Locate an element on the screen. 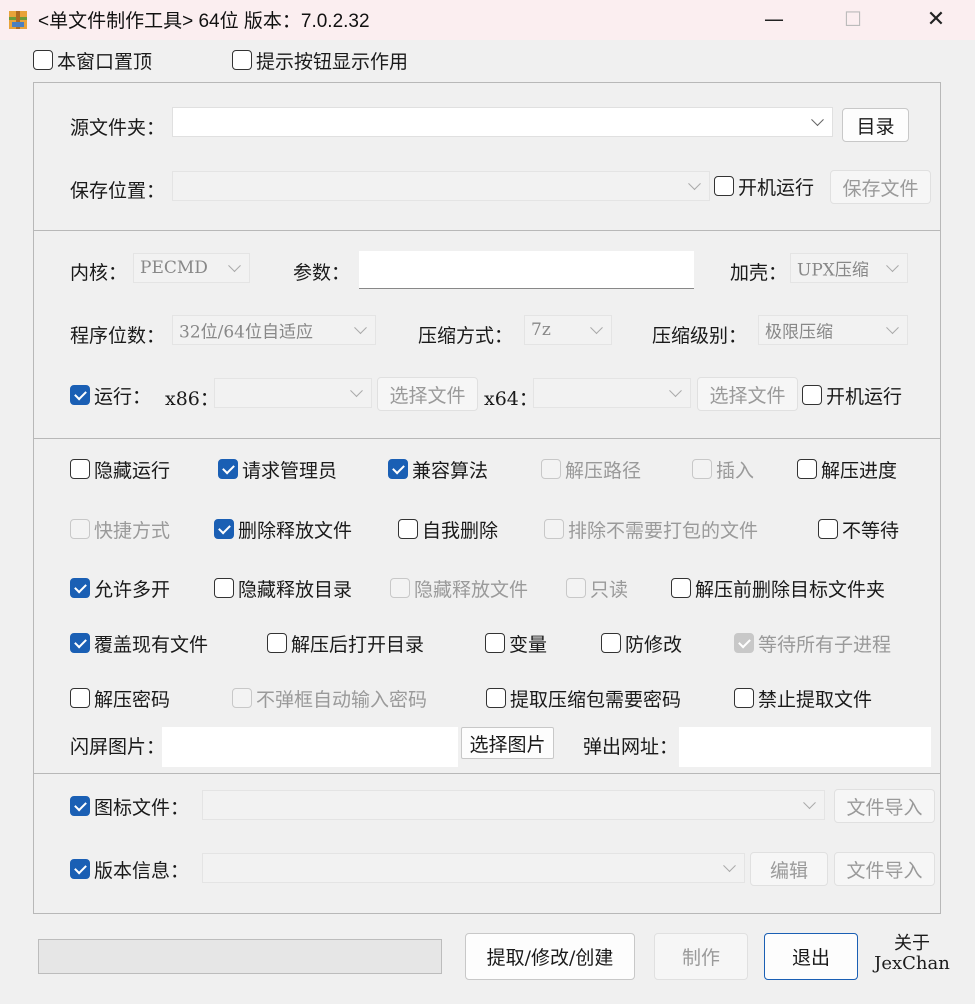 This screenshot has height=1004, width=975. auto-password-checkbox: 不弹框自动输入密码 is located at coordinates (329, 698).